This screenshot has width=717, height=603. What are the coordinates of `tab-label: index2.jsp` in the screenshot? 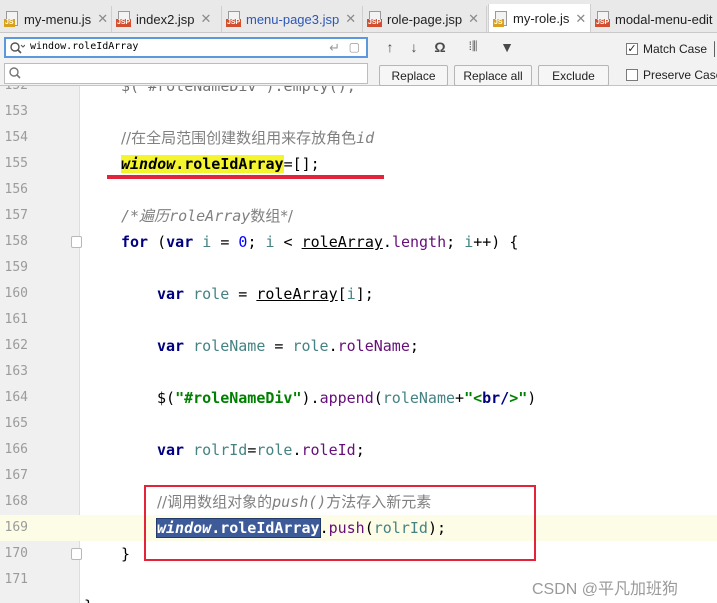 It's located at (165, 19).